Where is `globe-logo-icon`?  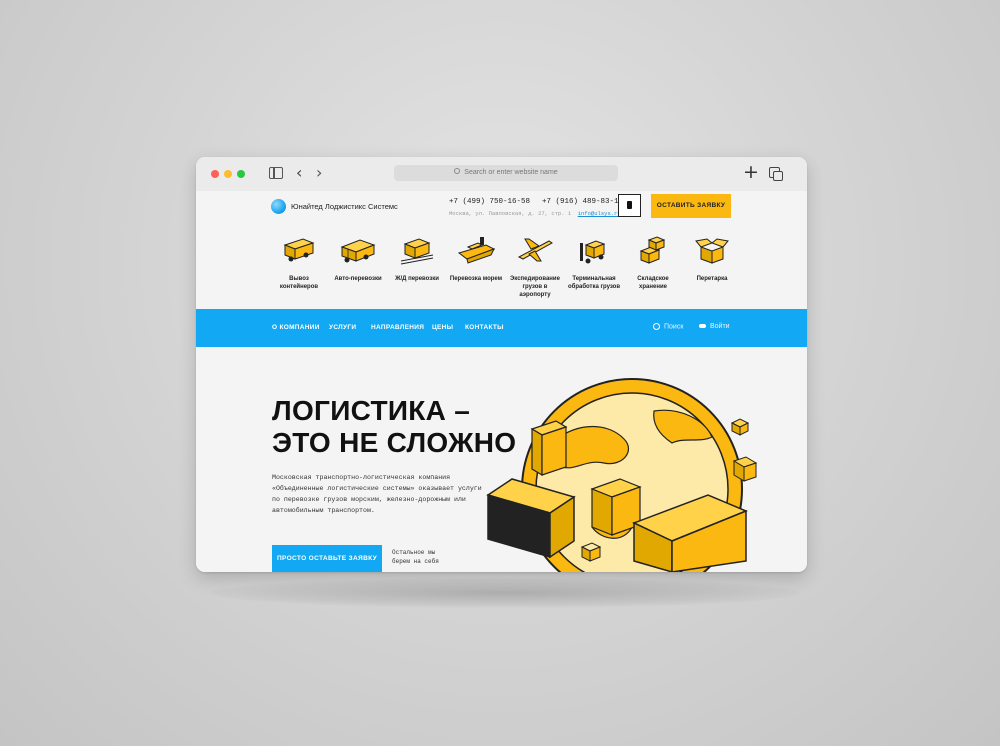
globe-logo-icon is located at coordinates (278, 206).